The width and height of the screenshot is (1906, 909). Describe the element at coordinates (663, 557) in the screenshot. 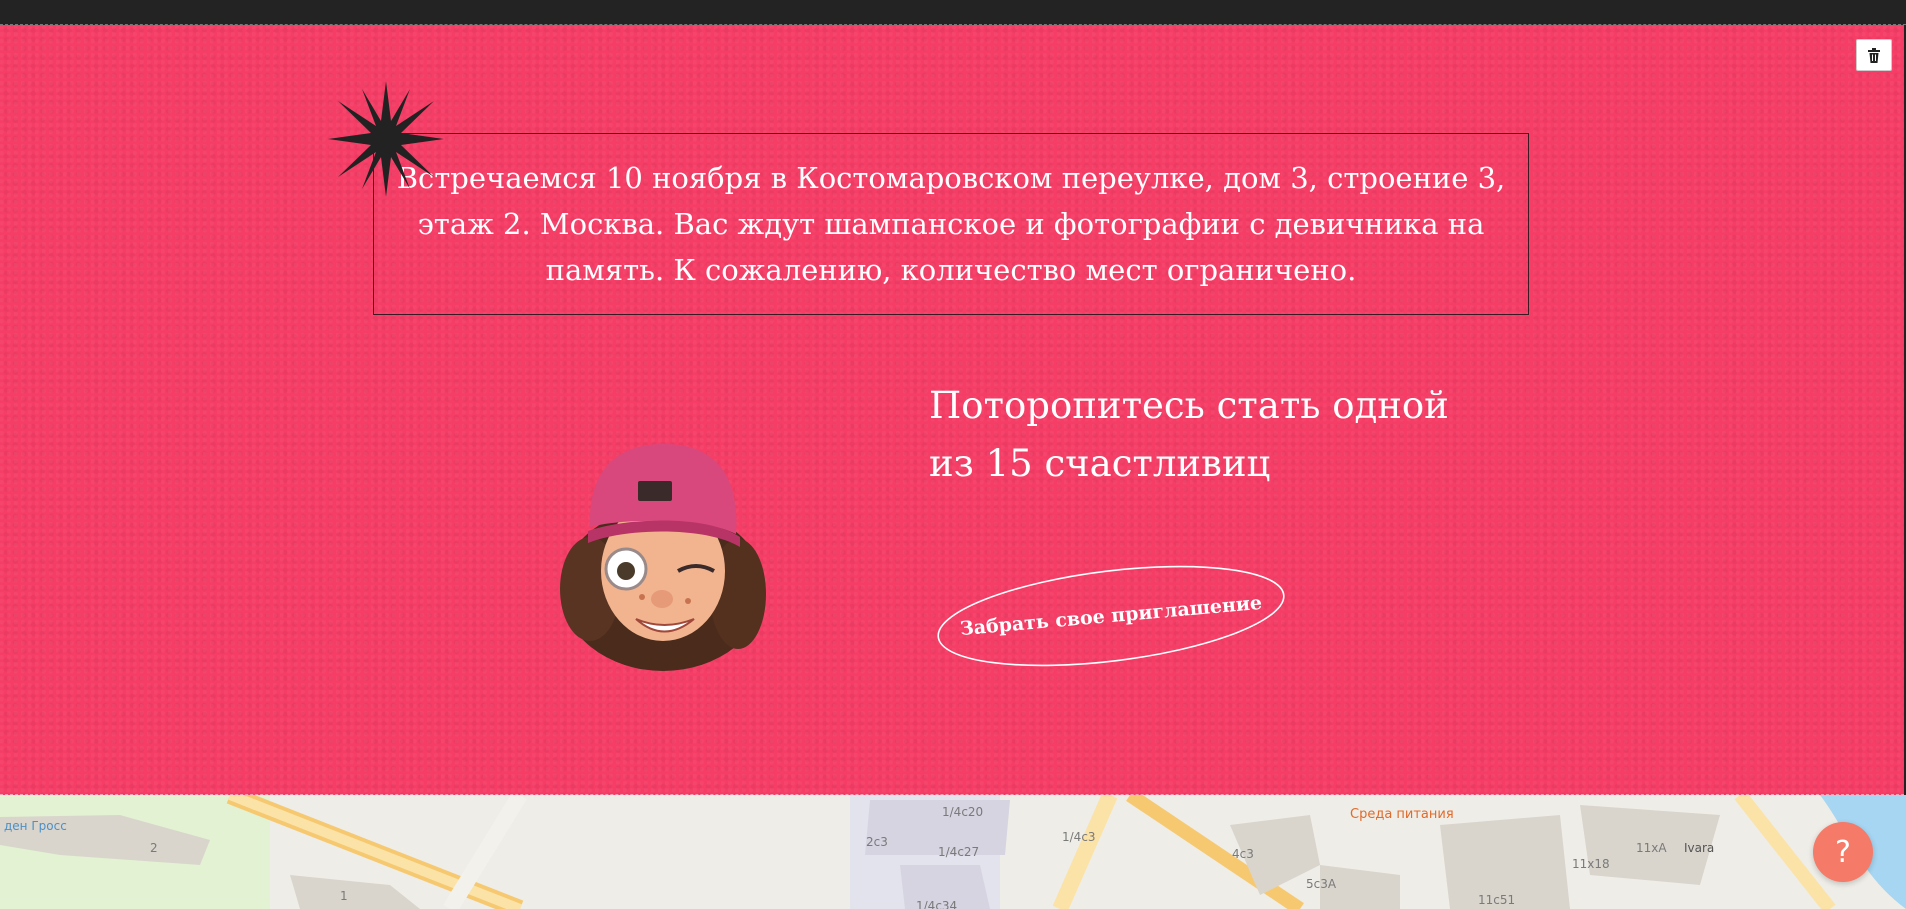

I see `memoji-avatar` at that location.